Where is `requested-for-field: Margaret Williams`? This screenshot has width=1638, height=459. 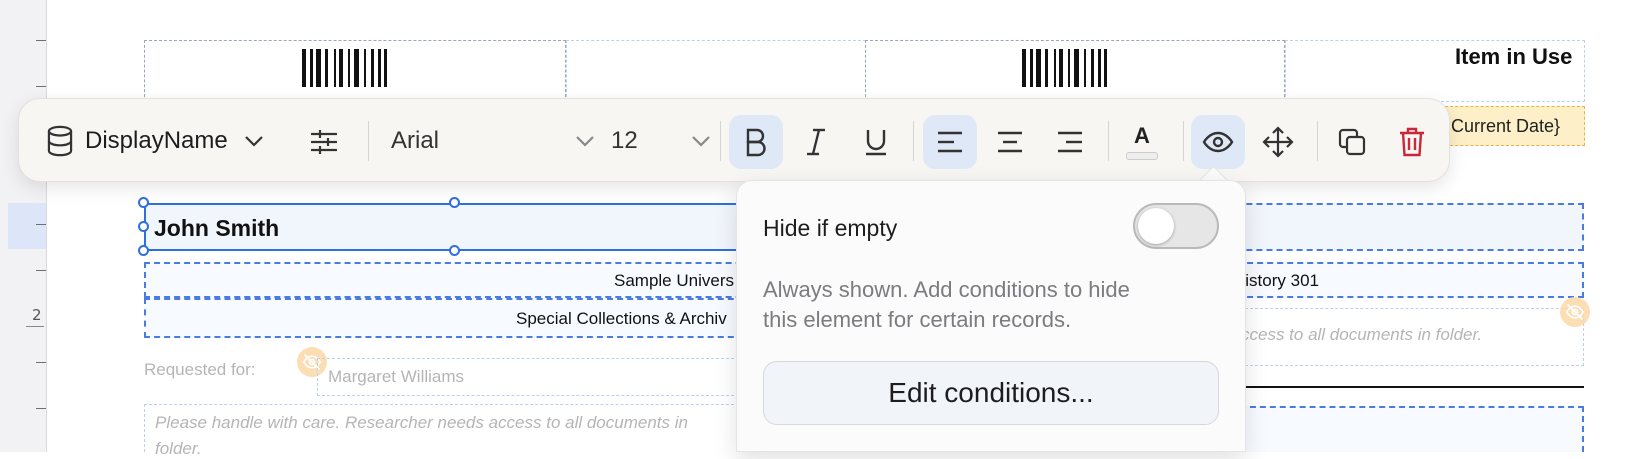
requested-for-field: Margaret Williams is located at coordinates (540, 377).